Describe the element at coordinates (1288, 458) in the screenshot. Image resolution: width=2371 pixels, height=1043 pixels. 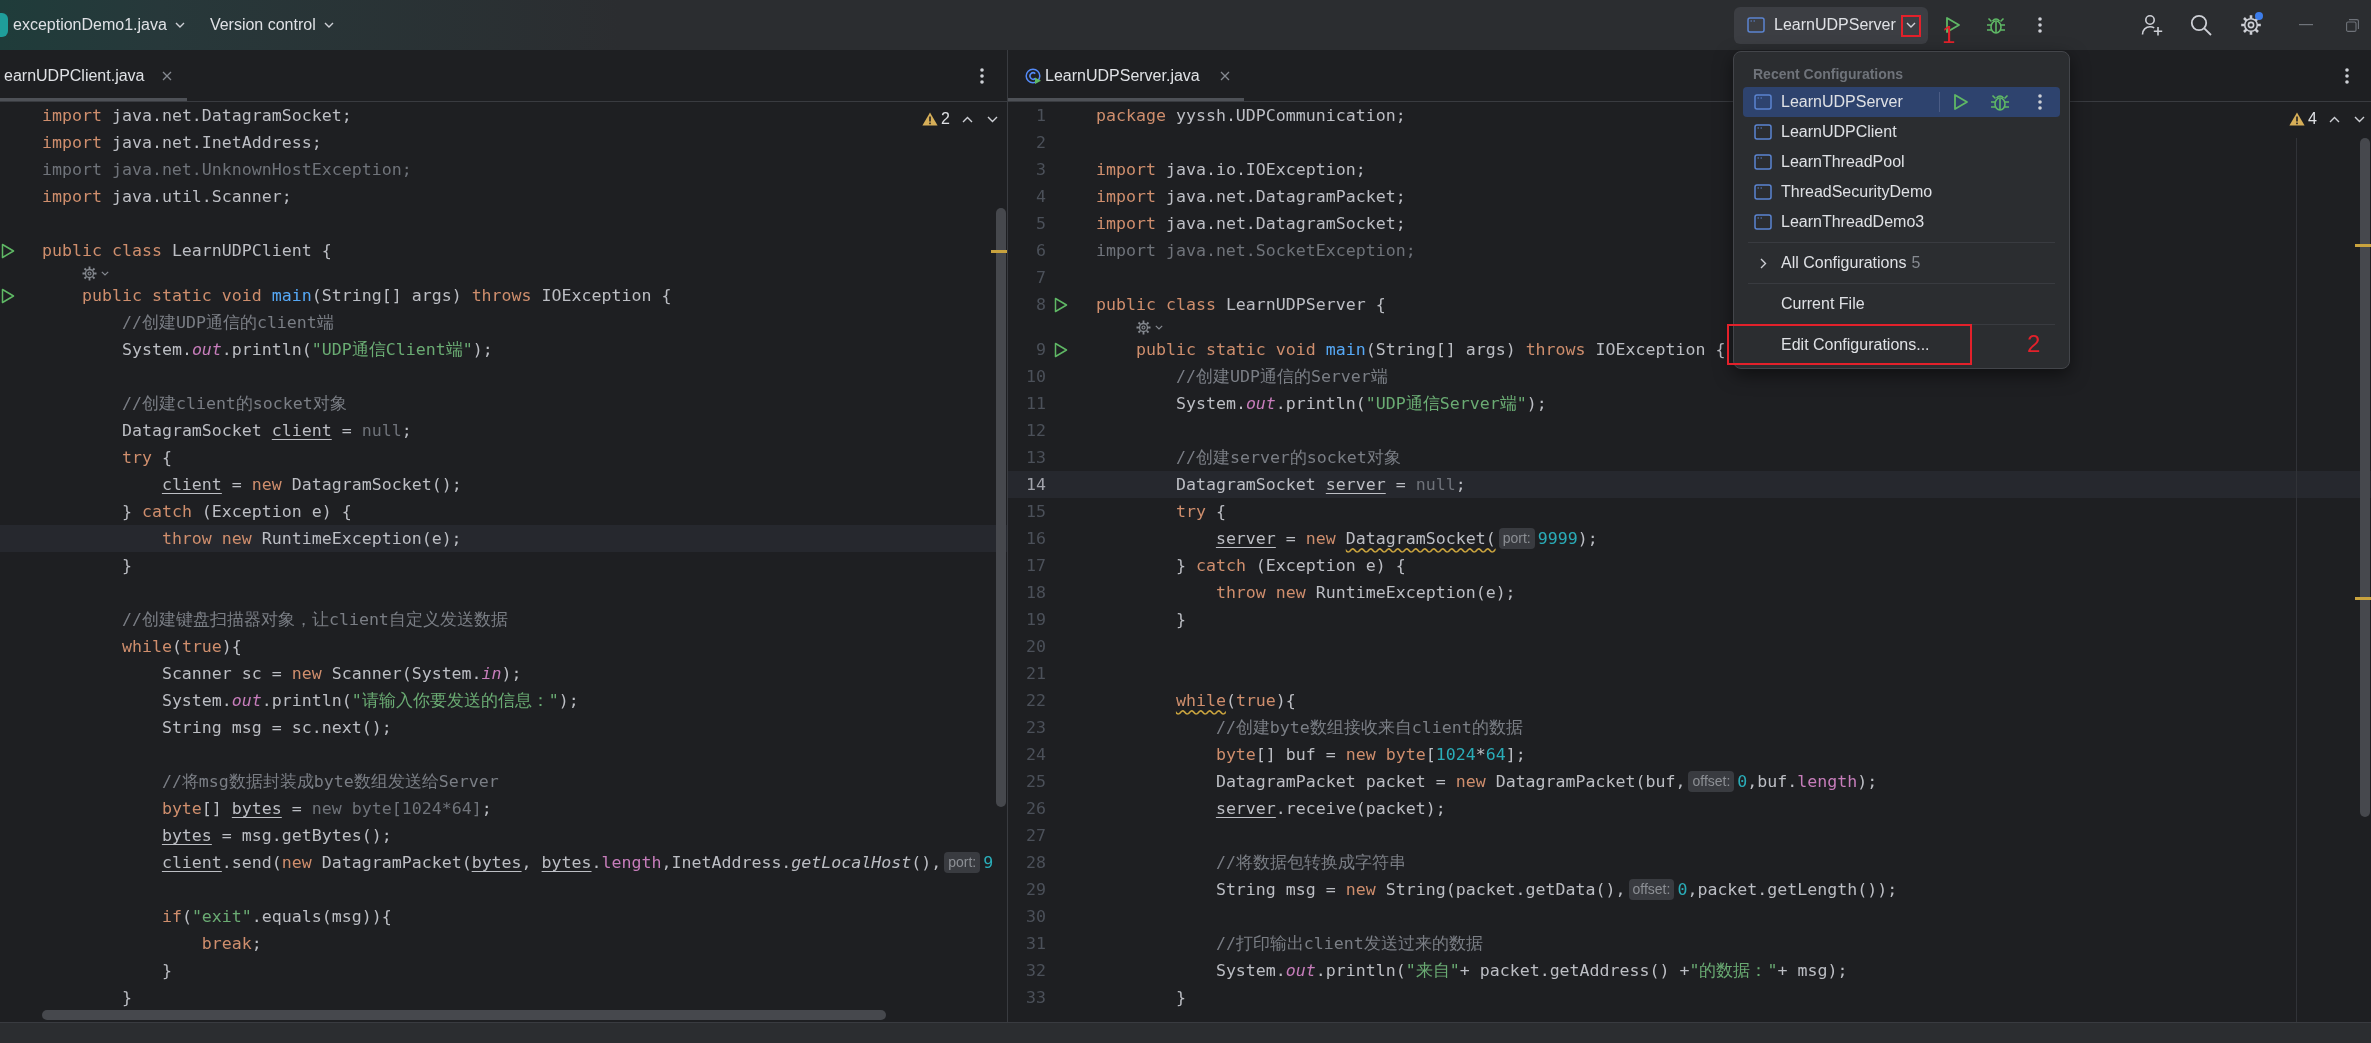
I see `code-text: //创建server的socket对象` at that location.